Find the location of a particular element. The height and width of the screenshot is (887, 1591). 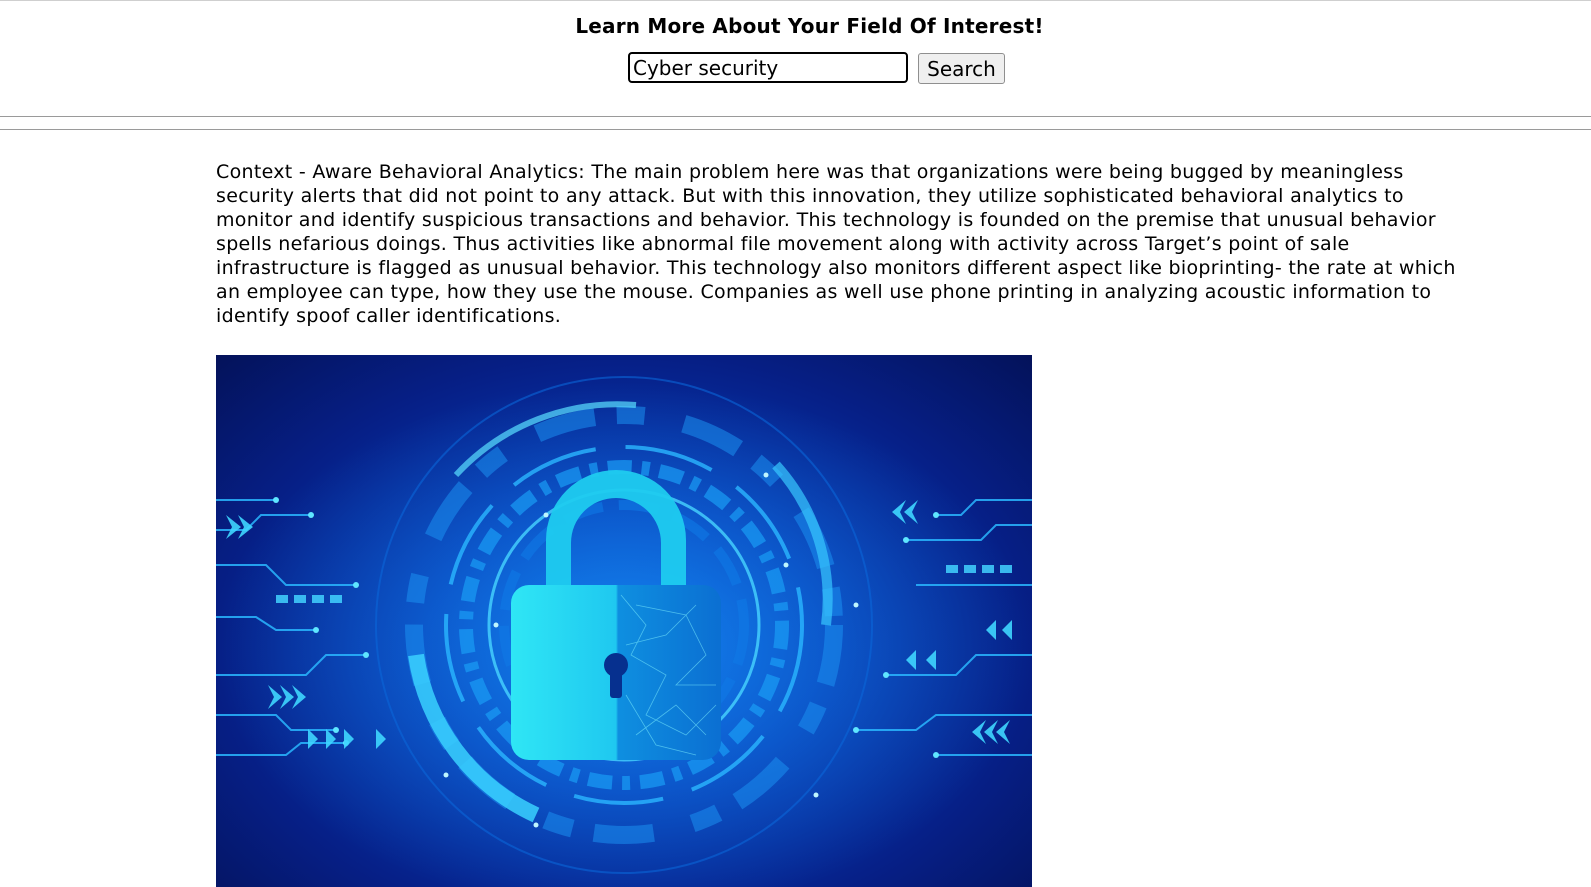

search-input is located at coordinates (768, 67).